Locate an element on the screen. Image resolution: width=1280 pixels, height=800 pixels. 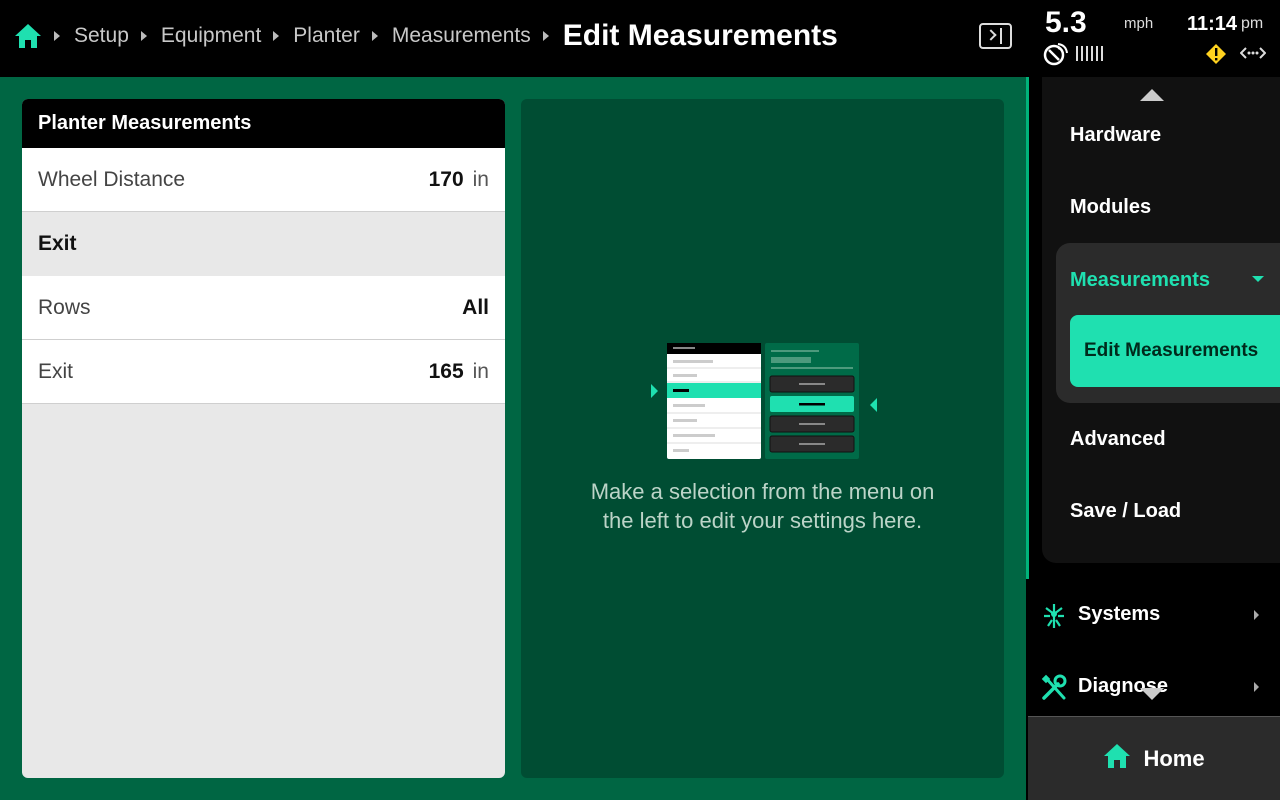
gps-satellite-icon is located at coordinates (1056, 54).